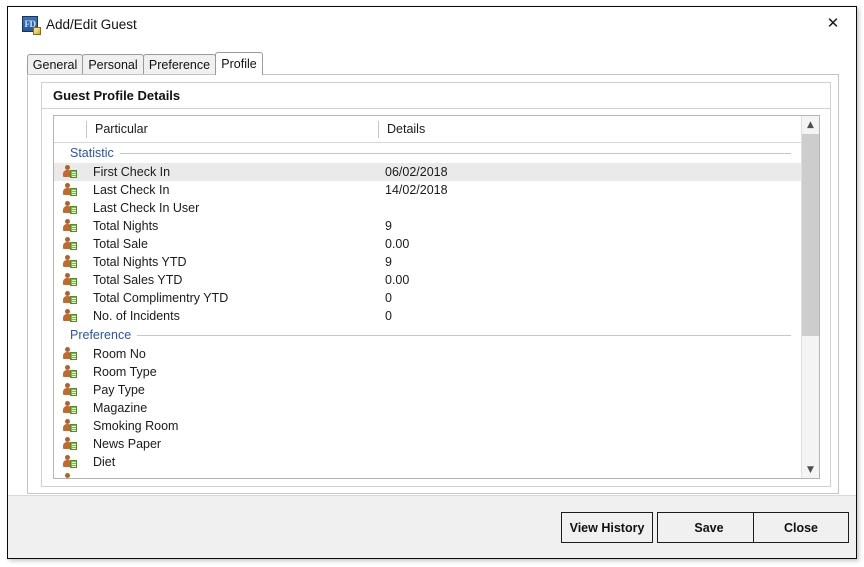  I want to click on tab-personal-label: Personal, so click(113, 65).